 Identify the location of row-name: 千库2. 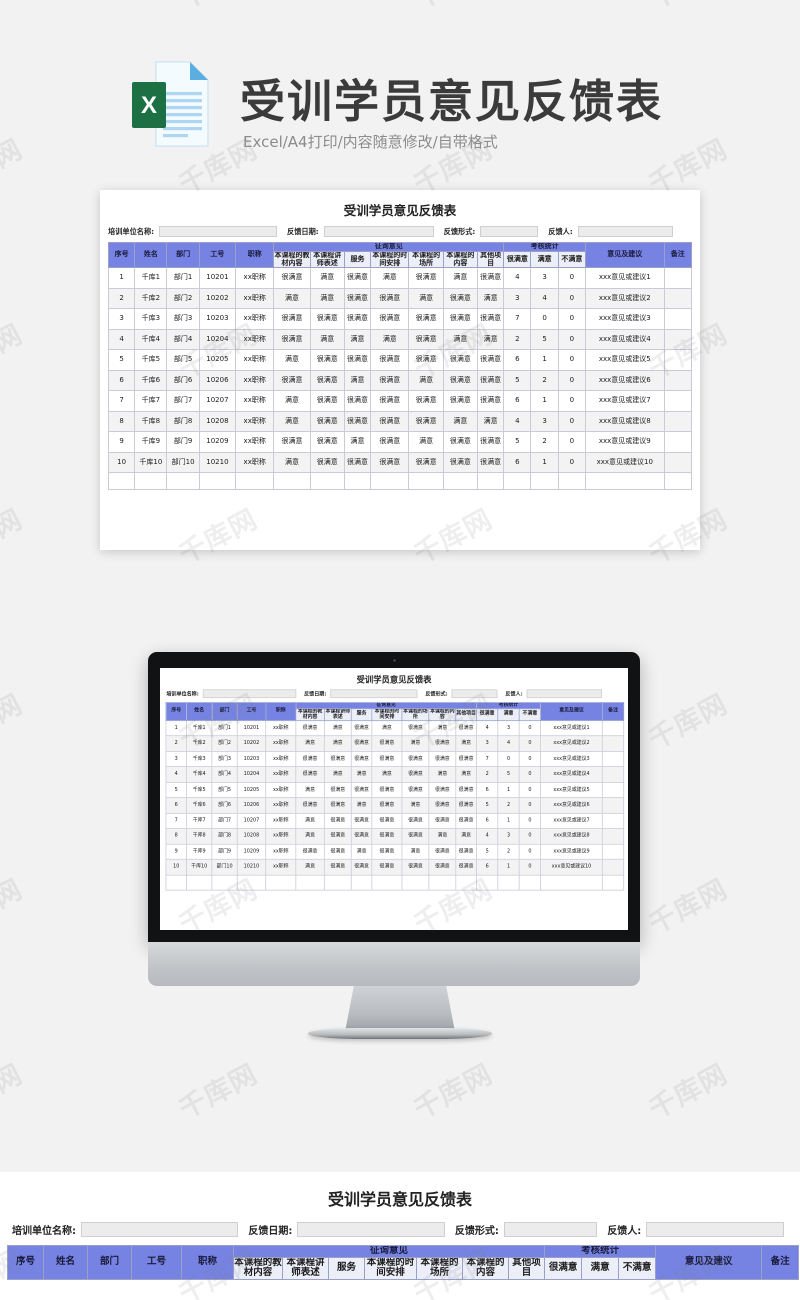
(151, 298).